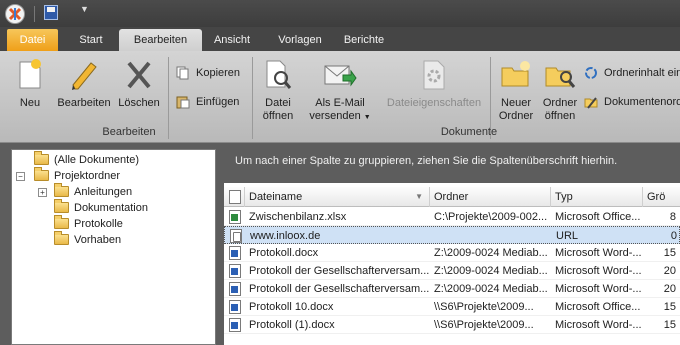 This screenshot has height=345, width=680. What do you see at coordinates (434, 103) in the screenshot?
I see `dateieigenschaften-label: Dateieigenschaften` at bounding box center [434, 103].